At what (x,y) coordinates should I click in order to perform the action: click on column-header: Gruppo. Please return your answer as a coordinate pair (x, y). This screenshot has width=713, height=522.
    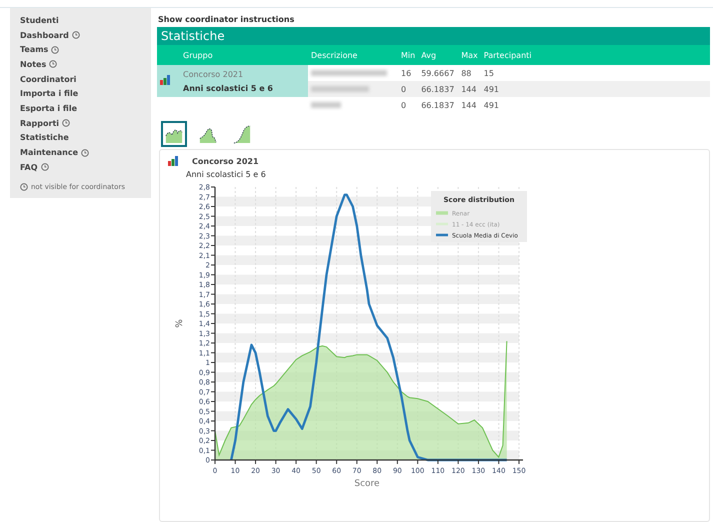
    Looking at the image, I should click on (244, 55).